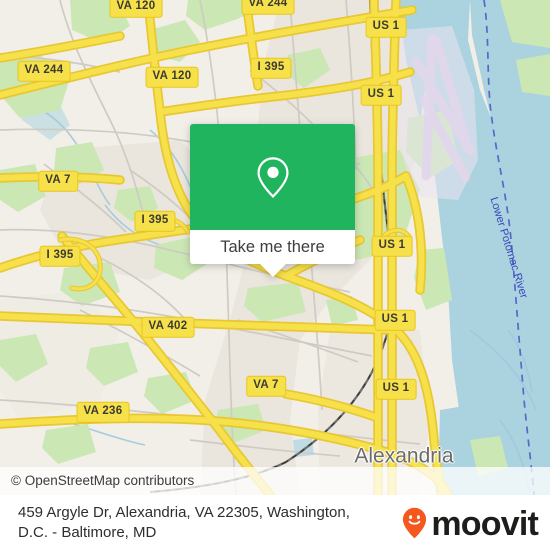 Image resolution: width=550 pixels, height=550 pixels. What do you see at coordinates (87, 532) in the screenshot?
I see `address-line-2: D.C. - Baltimore, MD` at bounding box center [87, 532].